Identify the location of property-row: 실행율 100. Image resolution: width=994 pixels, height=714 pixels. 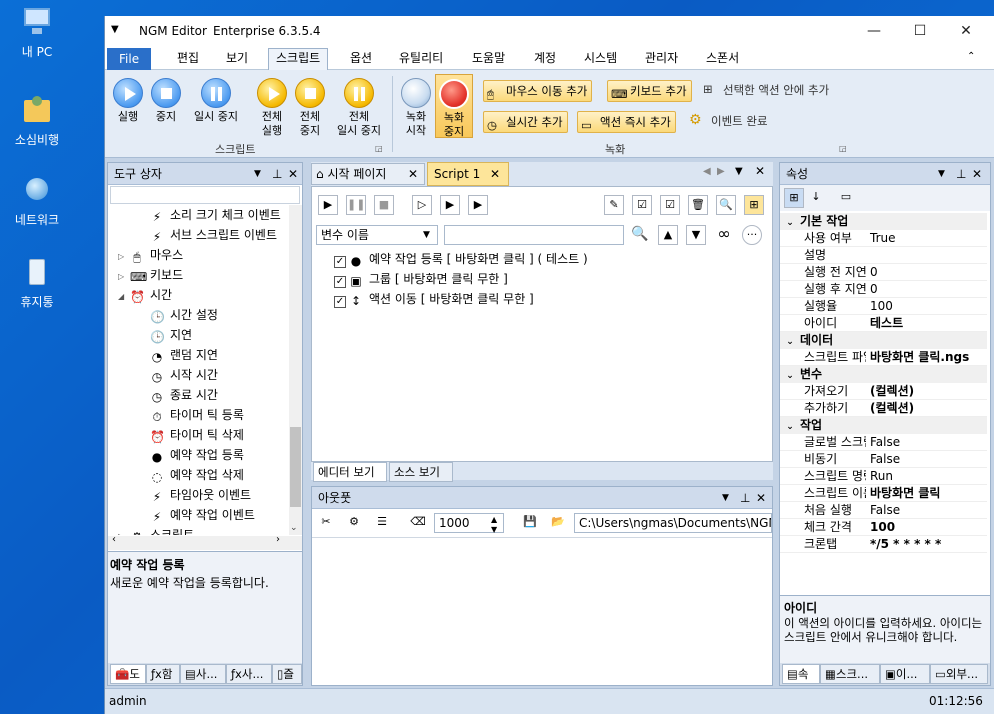
(883, 306).